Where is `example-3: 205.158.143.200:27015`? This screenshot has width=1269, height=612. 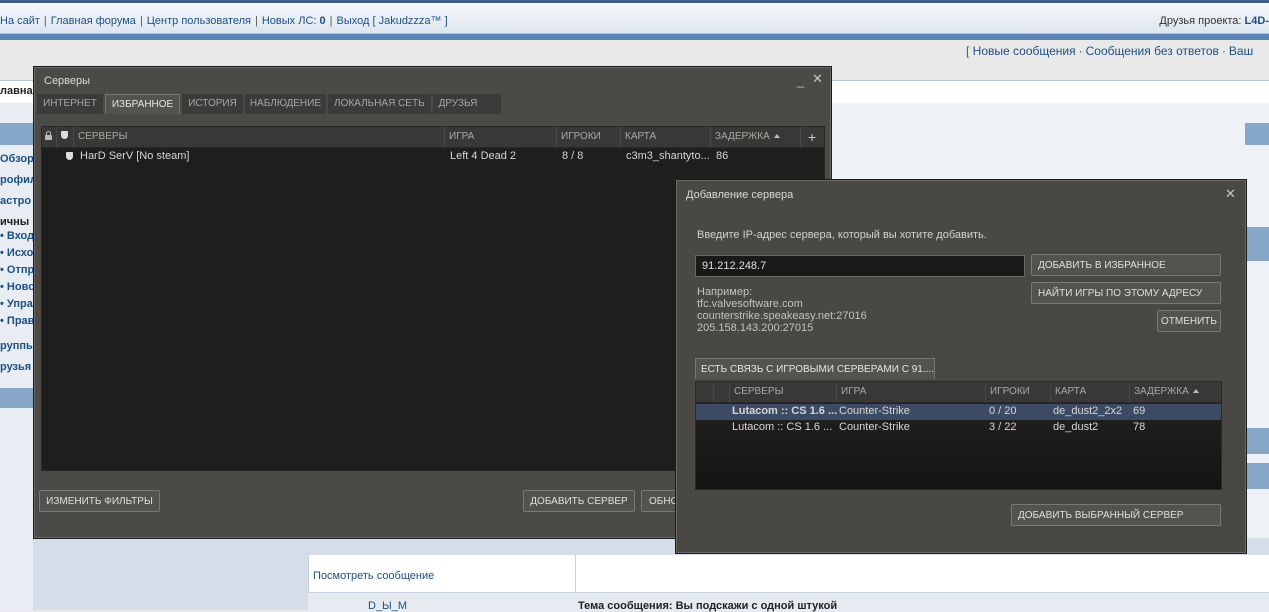
example-3: 205.158.143.200:27015 is located at coordinates (755, 328).